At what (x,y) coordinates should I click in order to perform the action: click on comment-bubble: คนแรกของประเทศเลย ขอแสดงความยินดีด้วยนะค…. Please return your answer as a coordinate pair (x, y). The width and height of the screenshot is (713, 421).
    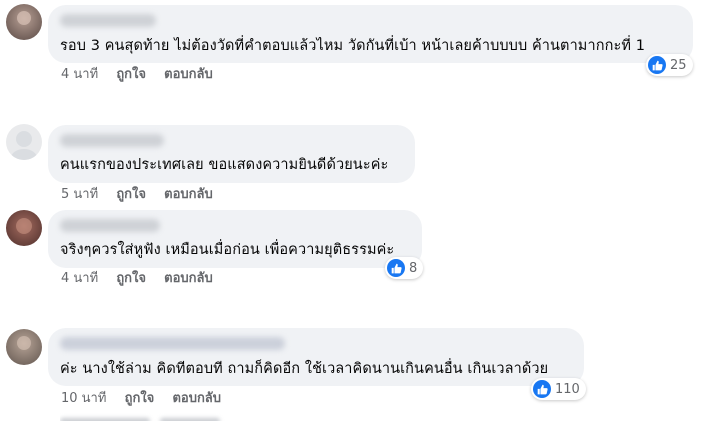
    Looking at the image, I should click on (231, 154).